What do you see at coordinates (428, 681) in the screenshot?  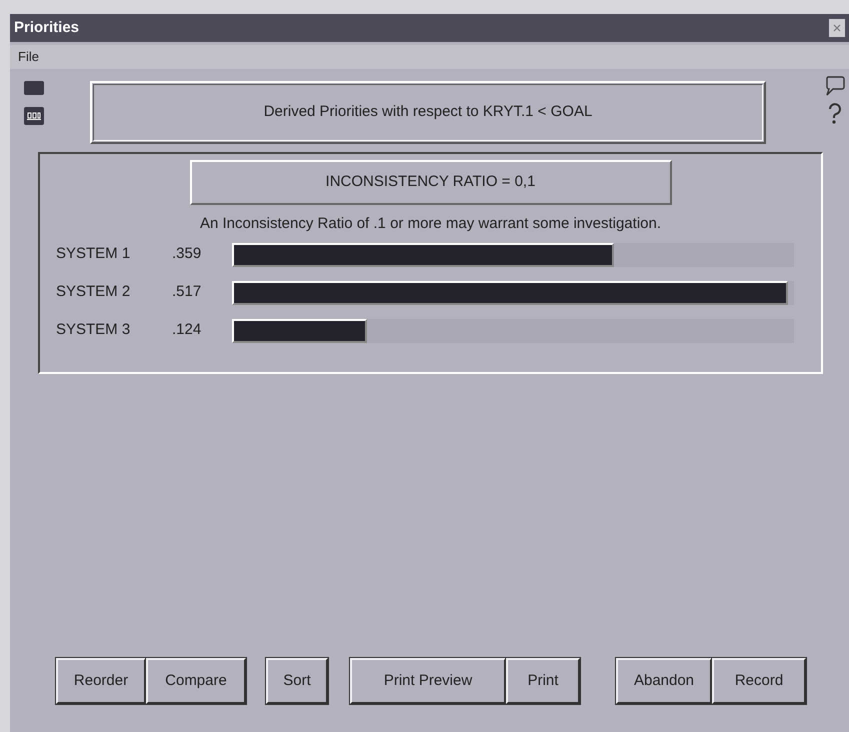 I see `action-button: Print Preview` at bounding box center [428, 681].